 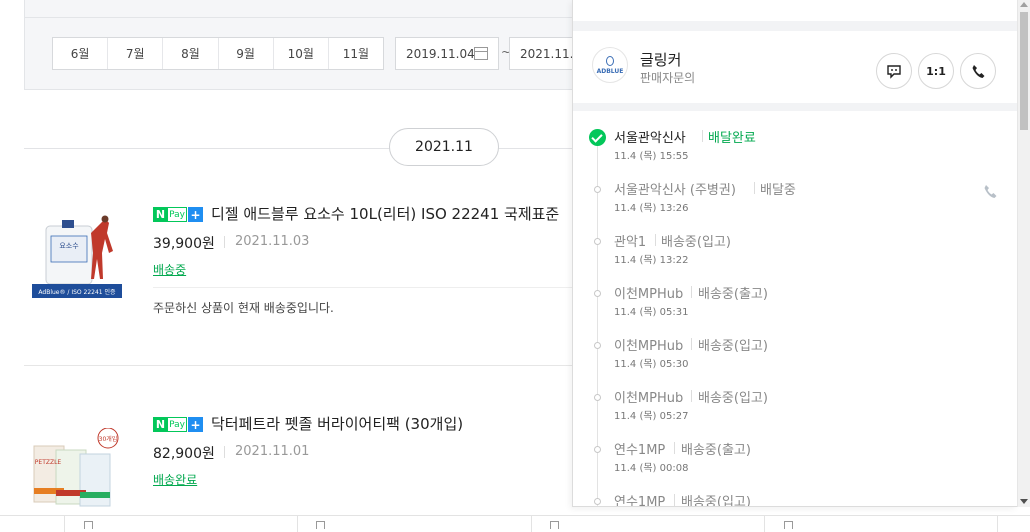 What do you see at coordinates (651, 208) in the screenshot?
I see `tracking-time: 11.4 (목) 13:26` at bounding box center [651, 208].